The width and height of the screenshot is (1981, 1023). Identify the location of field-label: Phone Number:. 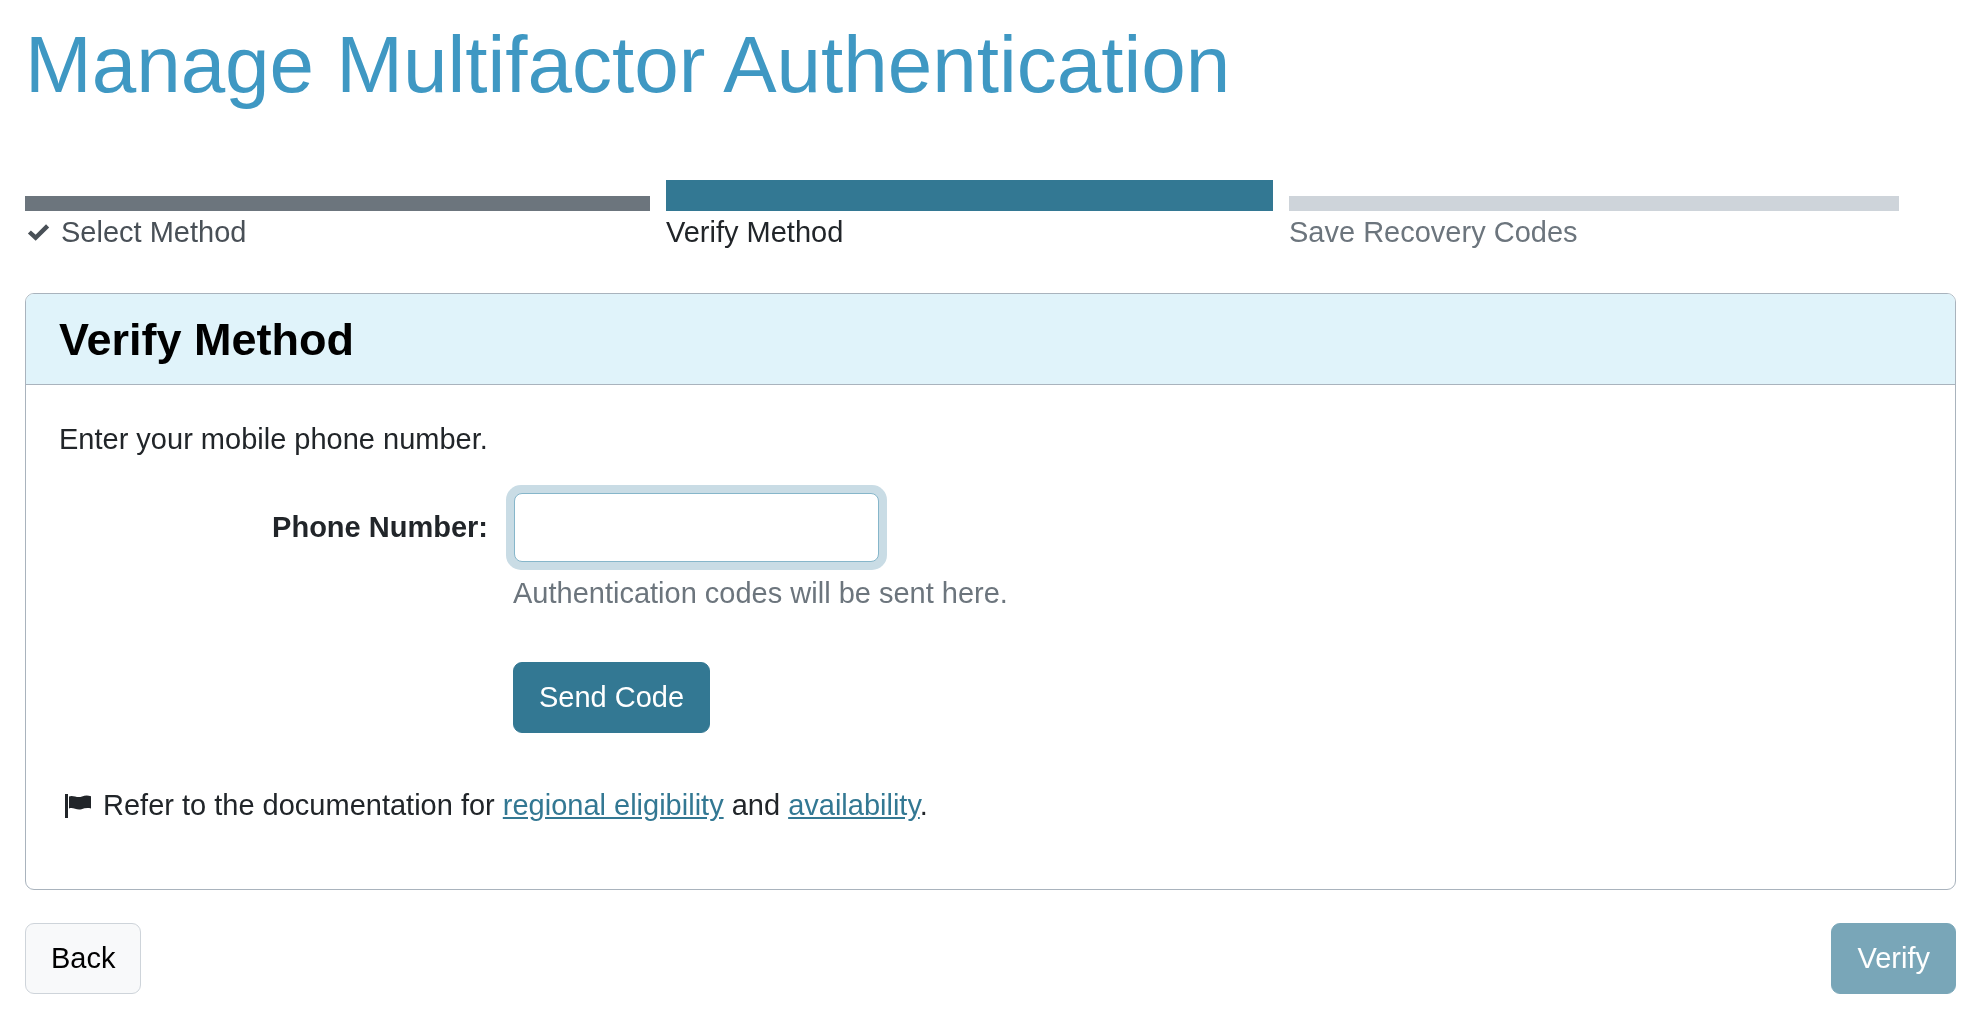
(379, 527).